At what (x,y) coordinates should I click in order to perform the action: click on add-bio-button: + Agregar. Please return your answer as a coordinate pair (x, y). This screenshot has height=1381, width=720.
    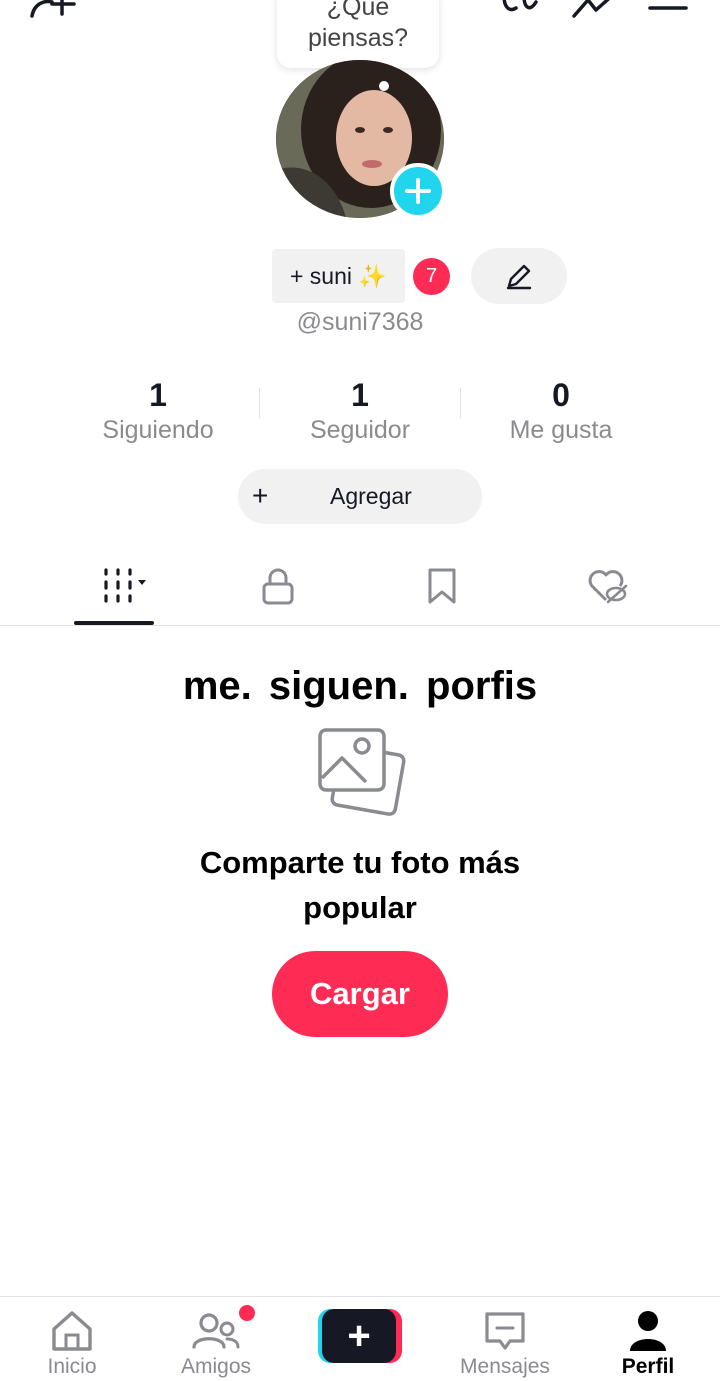
    Looking at the image, I should click on (360, 496).